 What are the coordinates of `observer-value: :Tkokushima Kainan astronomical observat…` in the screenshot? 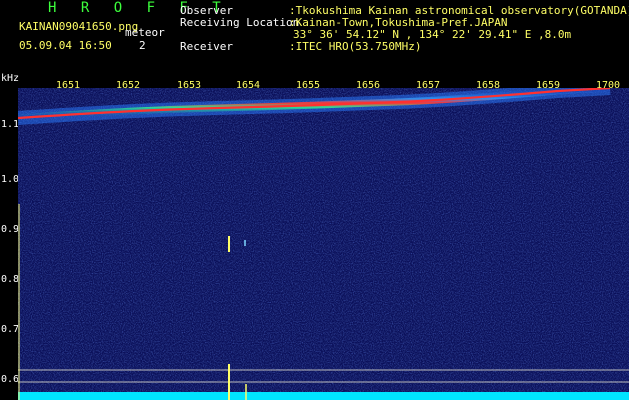 It's located at (459, 10).